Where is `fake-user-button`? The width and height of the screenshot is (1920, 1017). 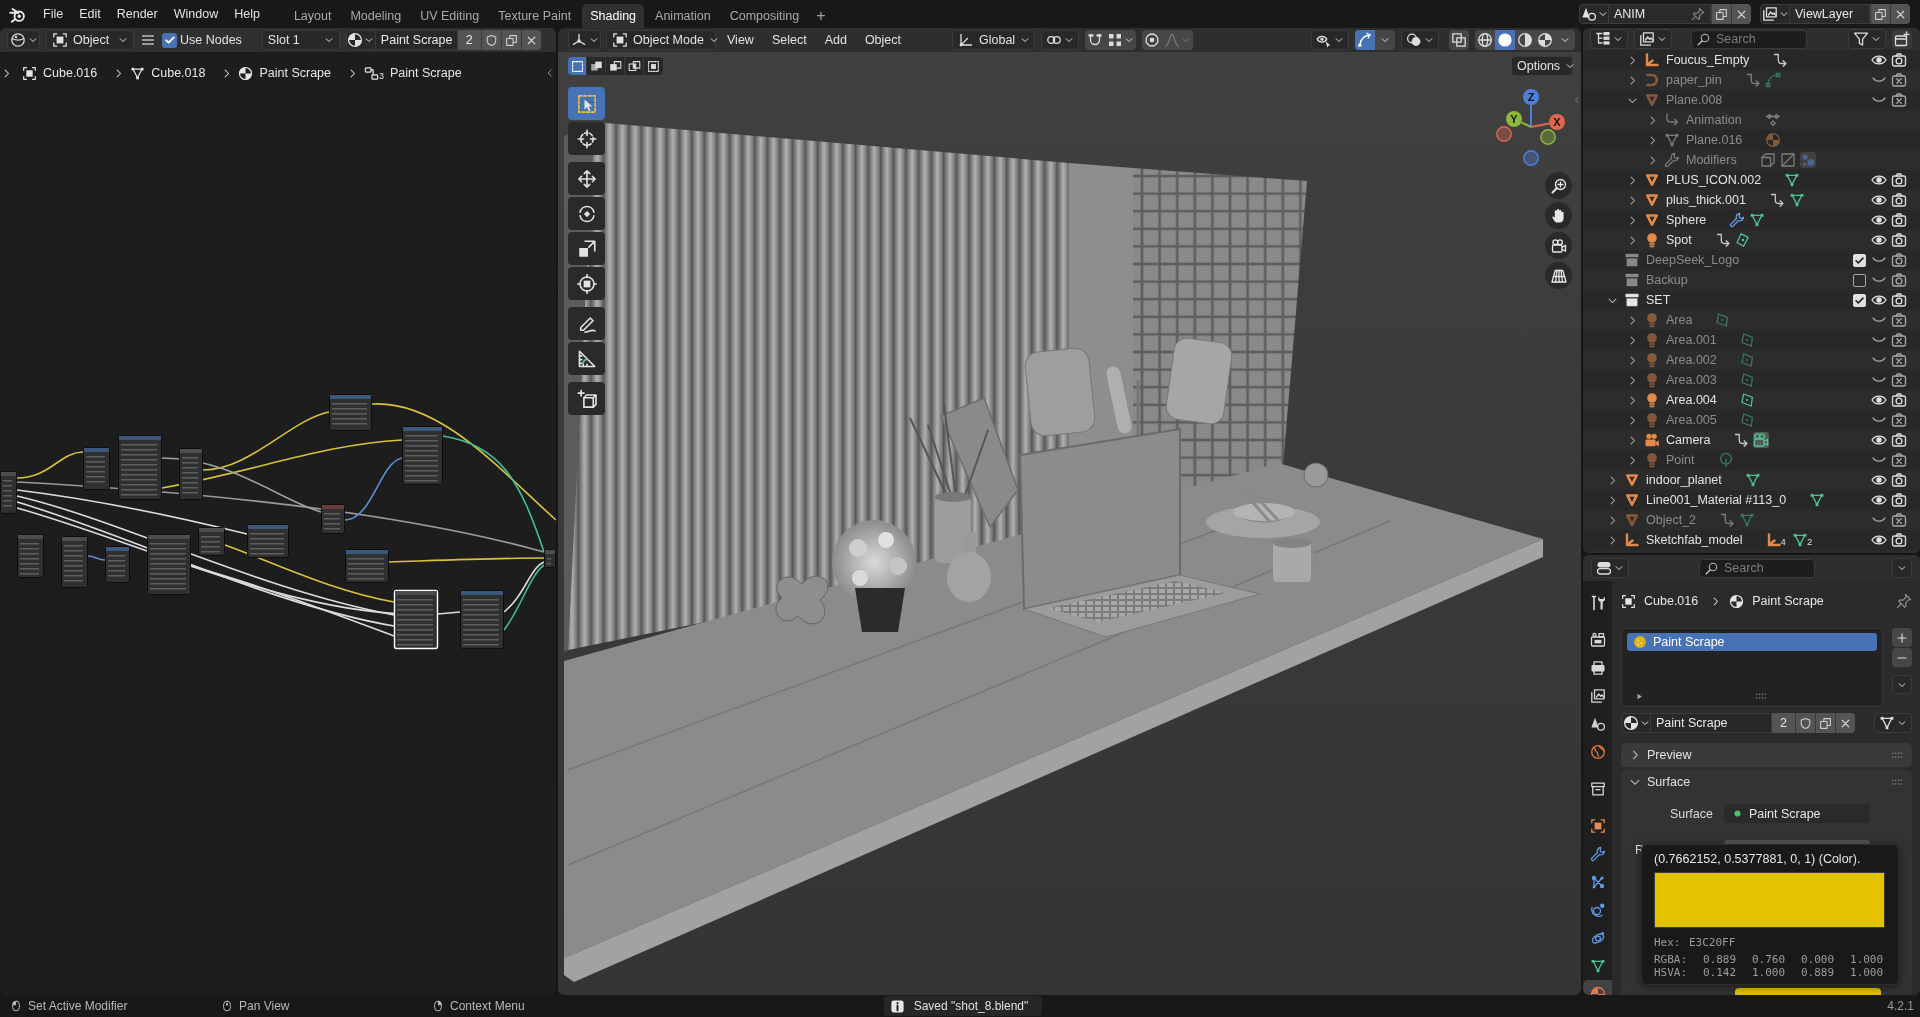
fake-user-button is located at coordinates (1805, 723).